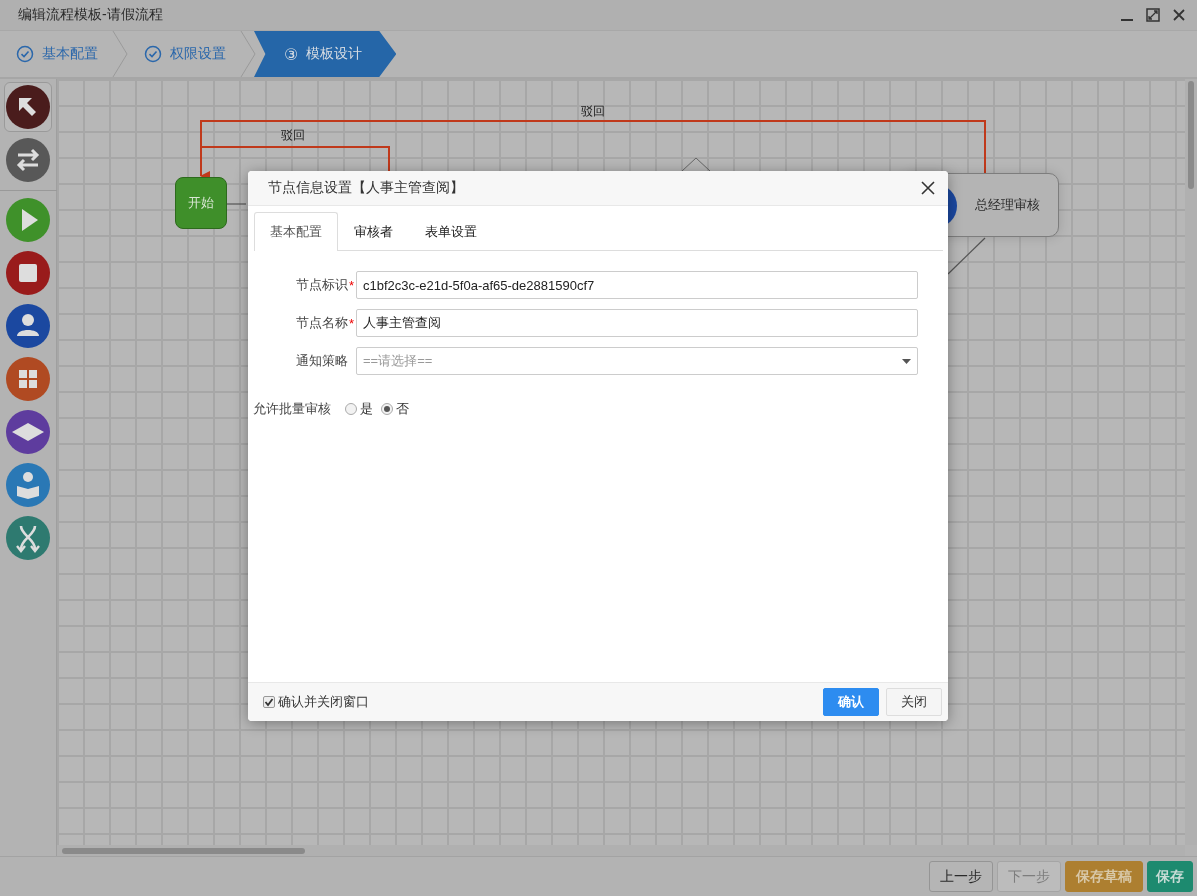 The height and width of the screenshot is (896, 1197). What do you see at coordinates (321, 361) in the screenshot?
I see `field-label: 通知策略` at bounding box center [321, 361].